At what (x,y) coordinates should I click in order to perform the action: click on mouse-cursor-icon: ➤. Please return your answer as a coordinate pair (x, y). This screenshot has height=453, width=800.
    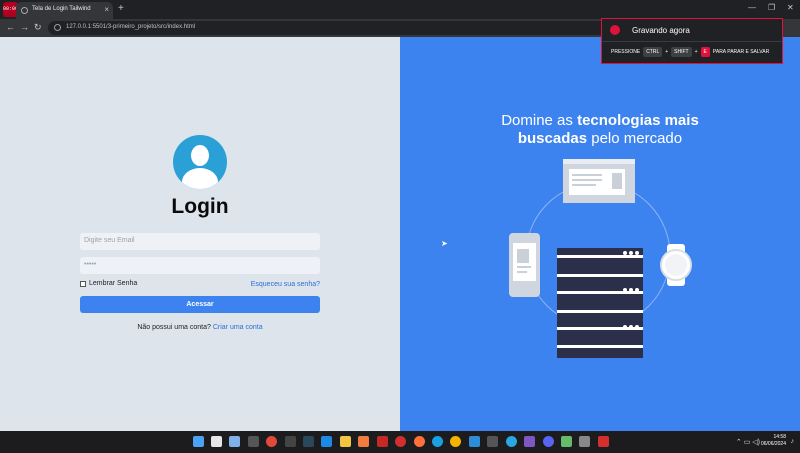
    Looking at the image, I should click on (444, 243).